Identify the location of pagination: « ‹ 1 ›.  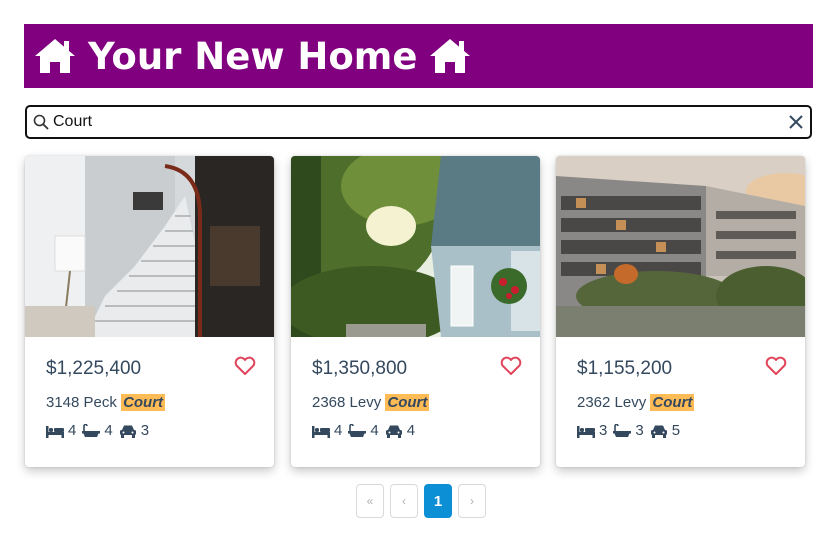
(424, 501).